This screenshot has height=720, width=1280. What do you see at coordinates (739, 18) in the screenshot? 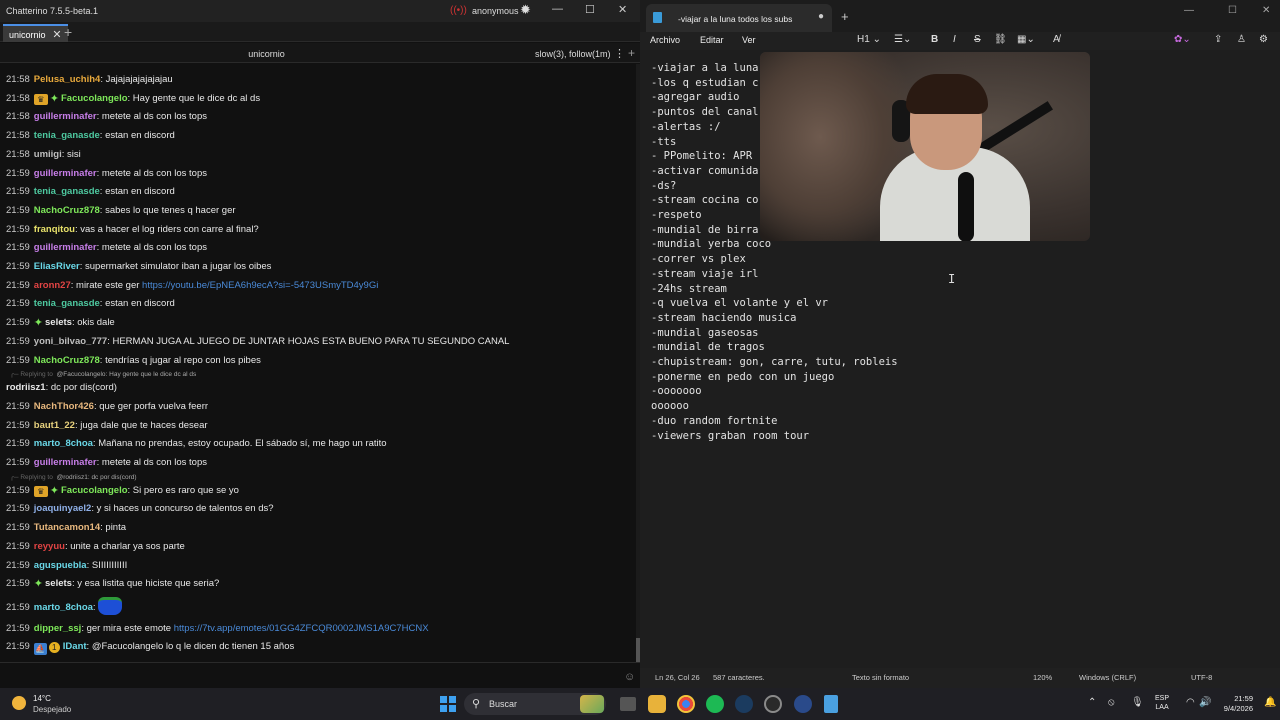
I see `notepad-tab: -viajar a la luna todos los subs ●` at bounding box center [739, 18].